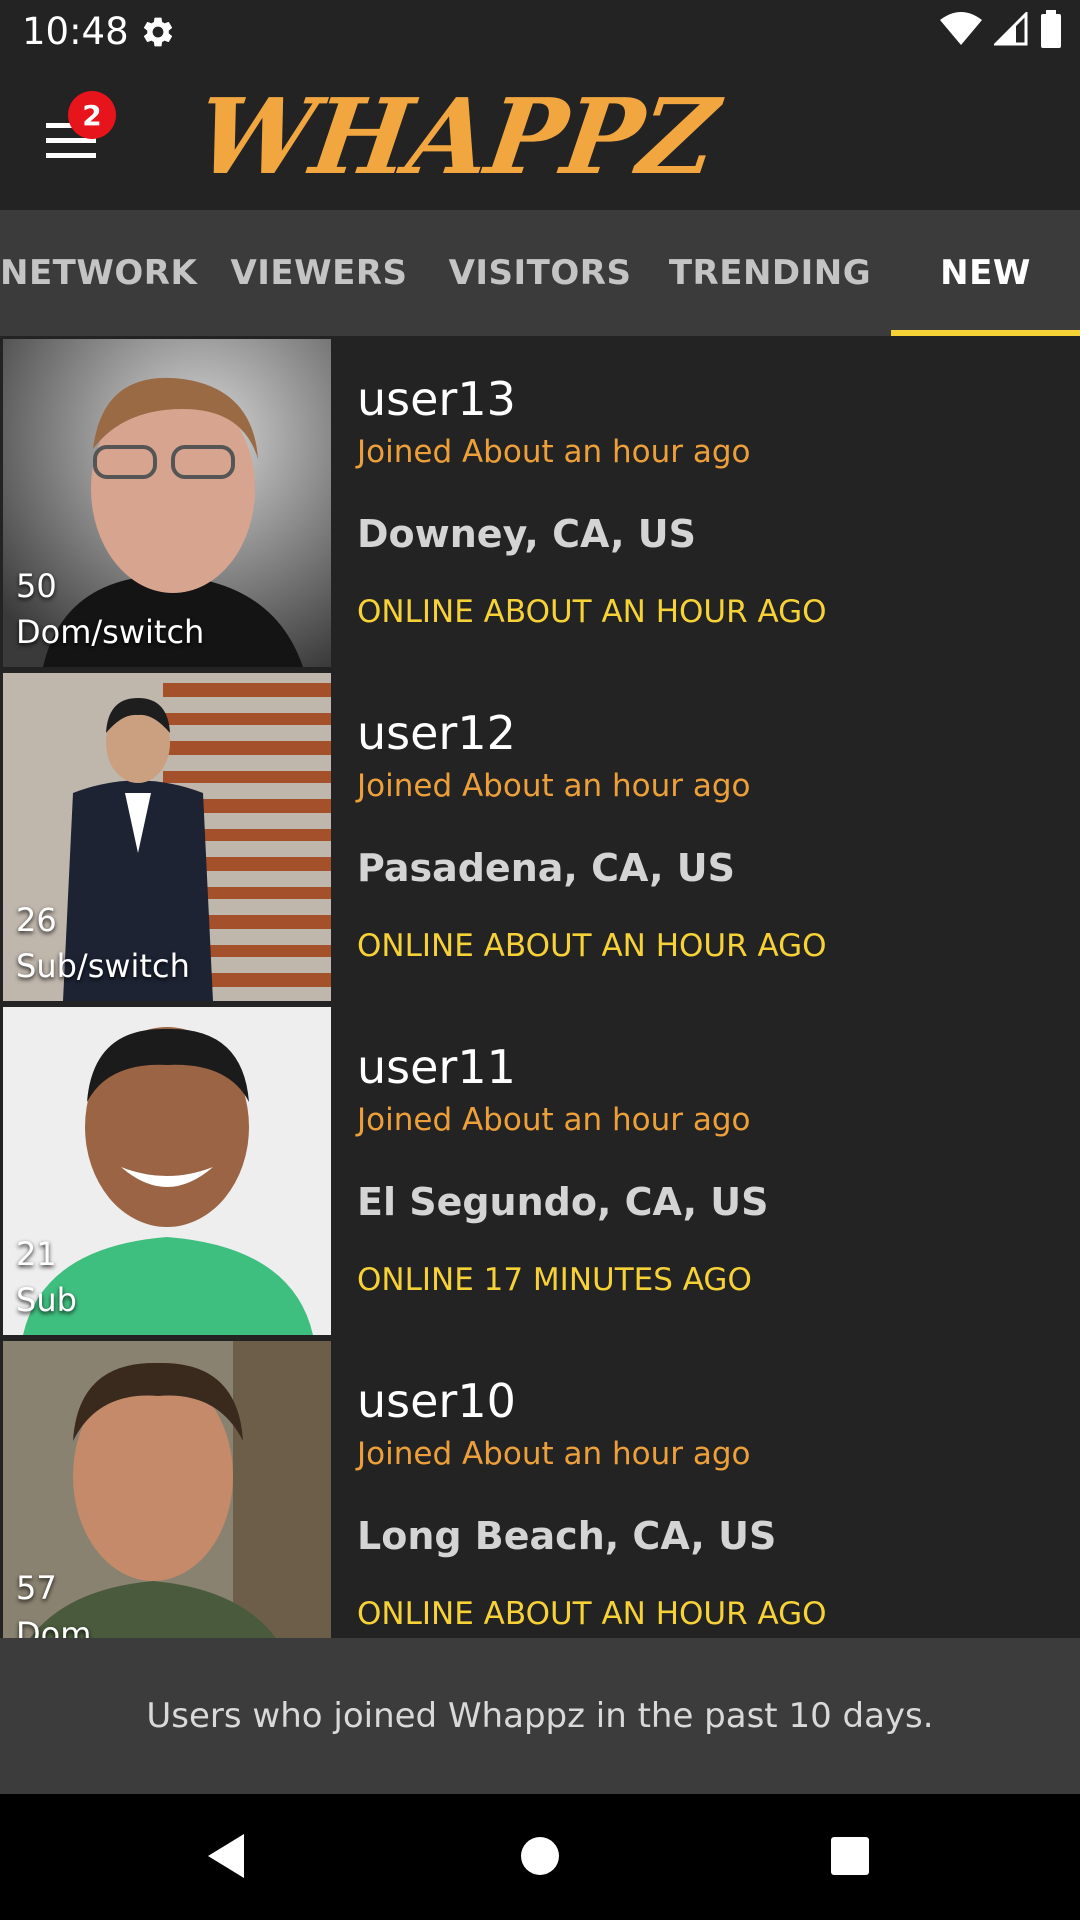 This screenshot has height=1920, width=1080. What do you see at coordinates (436, 399) in the screenshot?
I see `username: user13` at bounding box center [436, 399].